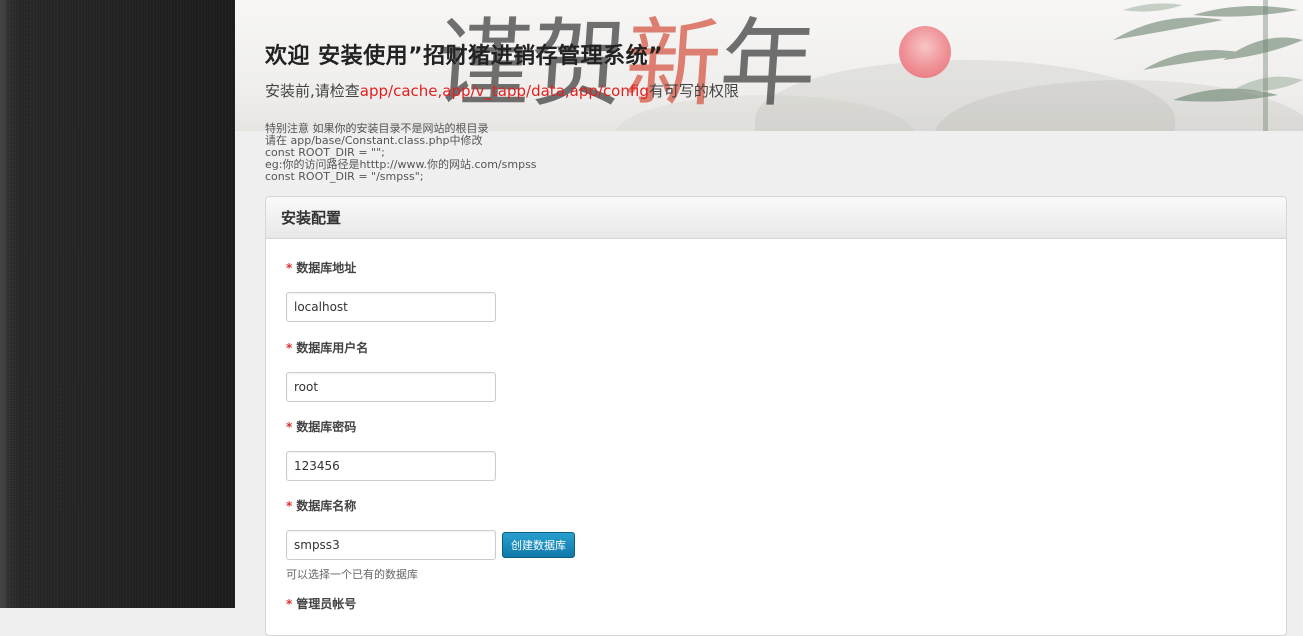 The height and width of the screenshot is (636, 1303). I want to click on field-label: * 管理员帐号, so click(321, 603).